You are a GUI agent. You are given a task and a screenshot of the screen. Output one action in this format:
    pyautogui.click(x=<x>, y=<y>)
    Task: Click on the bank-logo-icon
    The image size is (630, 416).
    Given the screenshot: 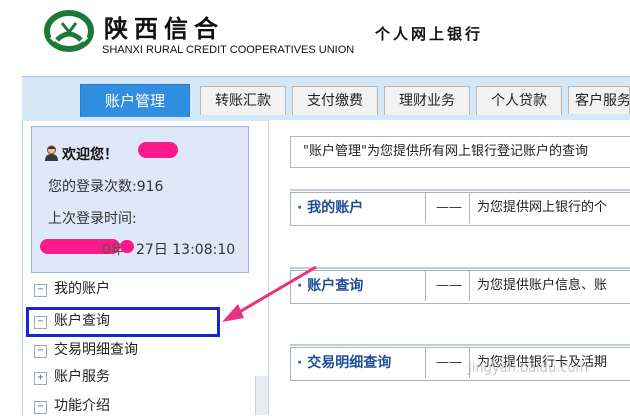 What is the action you would take?
    pyautogui.click(x=69, y=31)
    